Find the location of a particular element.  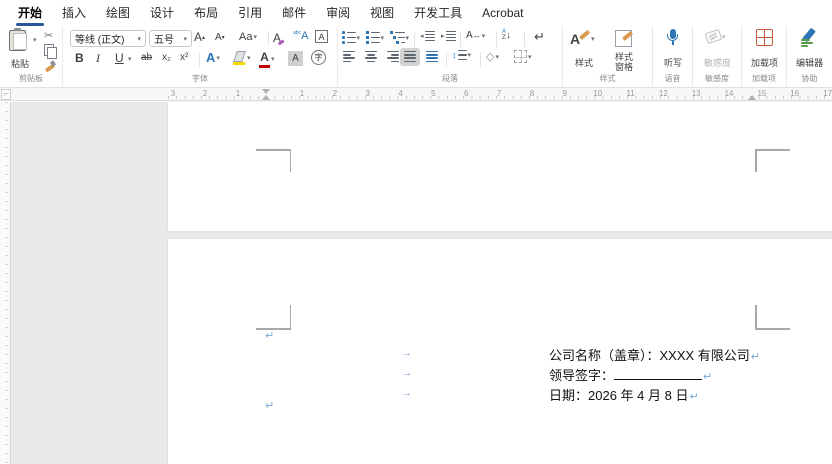

cut-button: ✂ is located at coordinates (48, 35).